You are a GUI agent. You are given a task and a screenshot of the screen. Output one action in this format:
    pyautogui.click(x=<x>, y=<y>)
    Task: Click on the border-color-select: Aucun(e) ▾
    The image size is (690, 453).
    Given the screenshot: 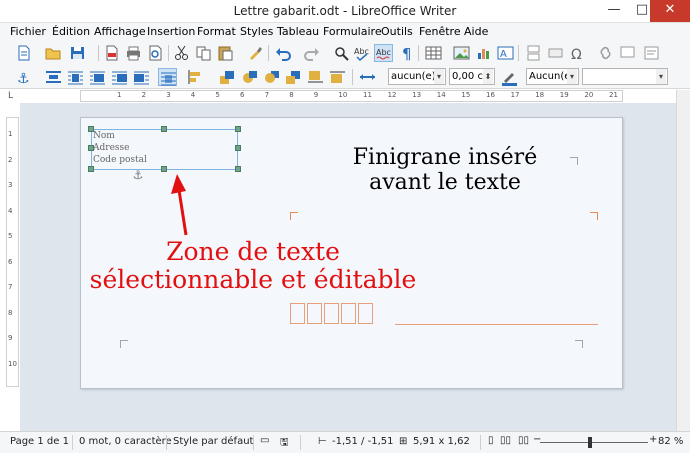 What is the action you would take?
    pyautogui.click(x=552, y=76)
    